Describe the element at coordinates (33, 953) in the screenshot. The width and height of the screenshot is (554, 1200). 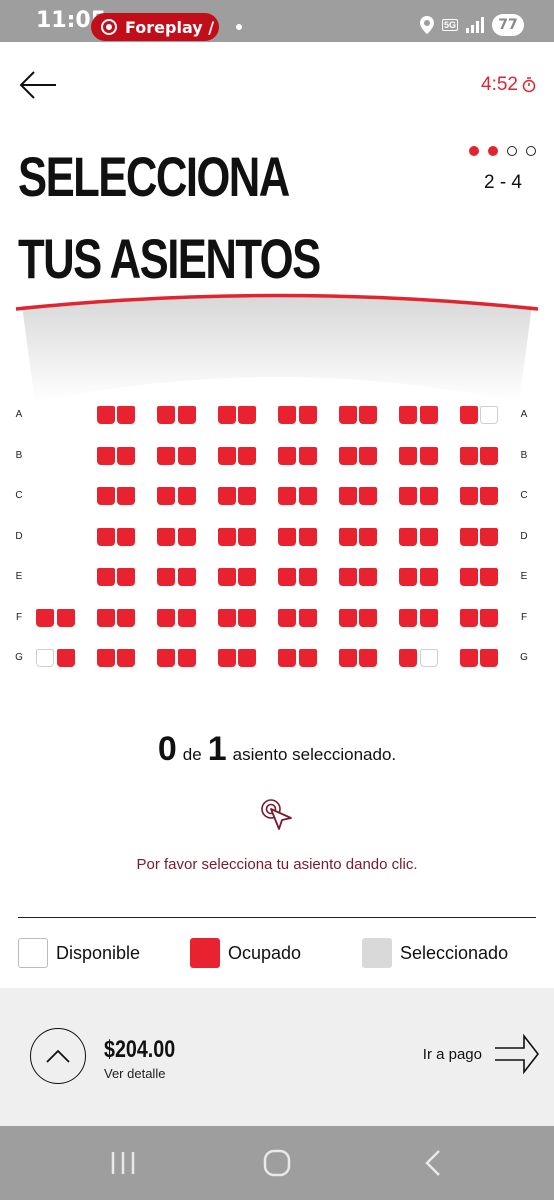
I see `legend-swatch-available` at that location.